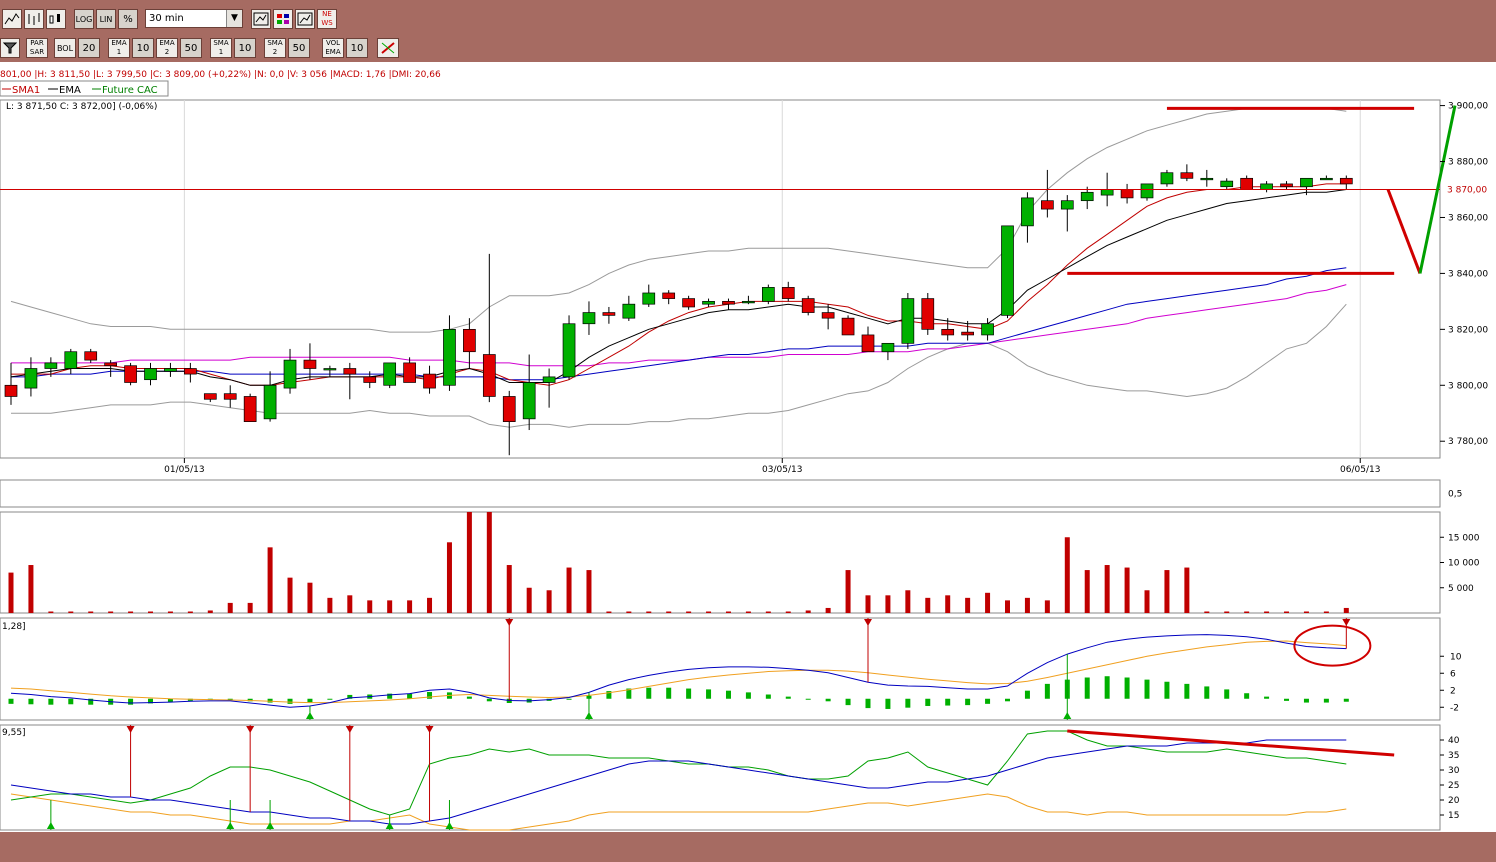 Image resolution: width=1496 pixels, height=862 pixels. I want to click on draw-tools-icon, so click(261, 19).